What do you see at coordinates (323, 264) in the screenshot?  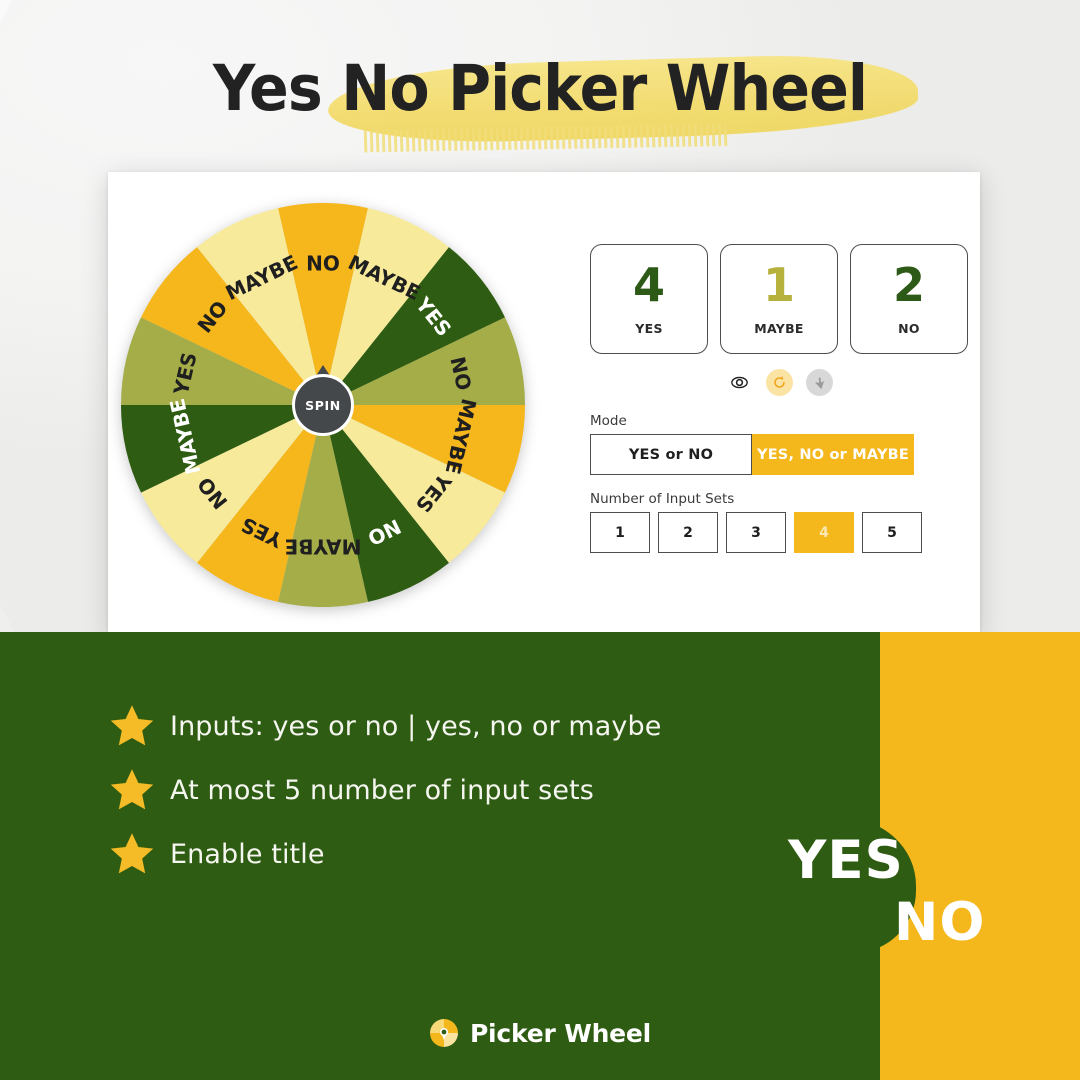 I see `wheel-segment-label: NO` at bounding box center [323, 264].